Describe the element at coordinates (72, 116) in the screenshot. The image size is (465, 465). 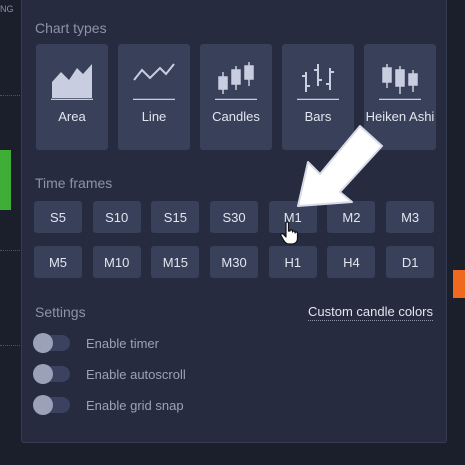
I see `chart-type-label: Area` at that location.